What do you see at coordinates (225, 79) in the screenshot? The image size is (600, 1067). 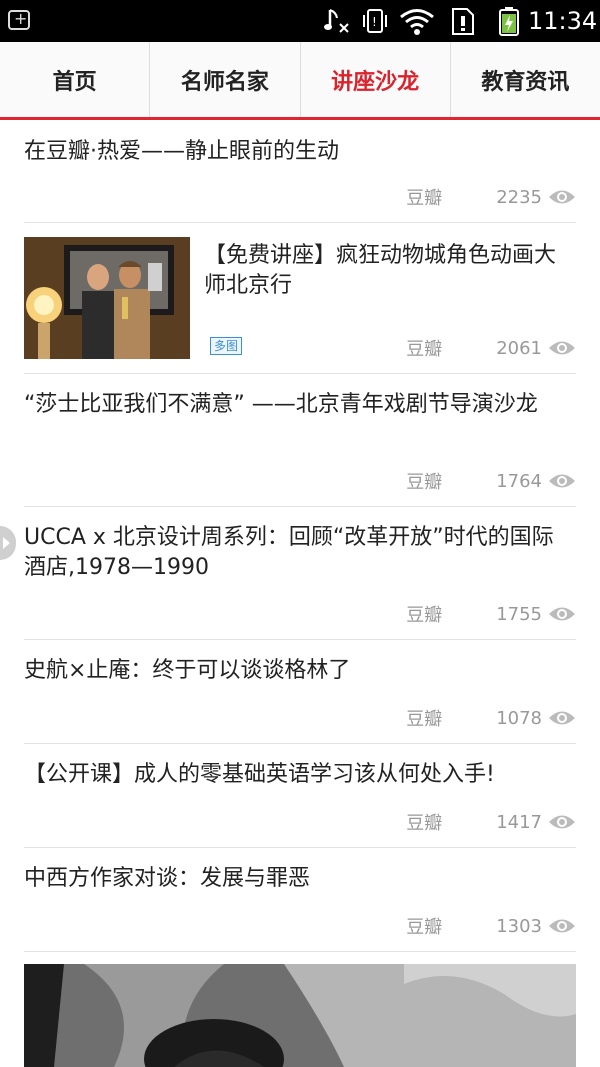 I see `tab-famous-teachers: 名师名家` at bounding box center [225, 79].